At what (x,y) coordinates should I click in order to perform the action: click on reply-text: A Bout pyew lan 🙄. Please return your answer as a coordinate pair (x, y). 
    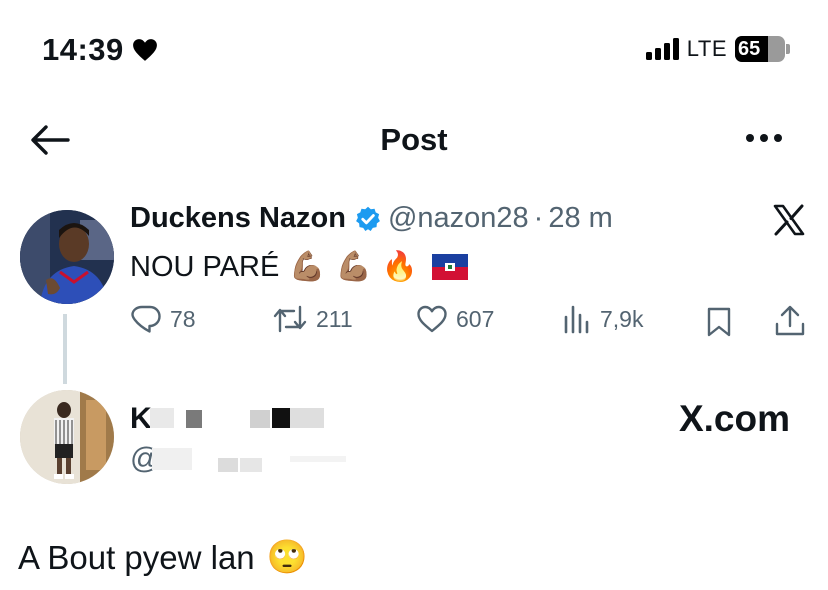
    Looking at the image, I should click on (163, 557).